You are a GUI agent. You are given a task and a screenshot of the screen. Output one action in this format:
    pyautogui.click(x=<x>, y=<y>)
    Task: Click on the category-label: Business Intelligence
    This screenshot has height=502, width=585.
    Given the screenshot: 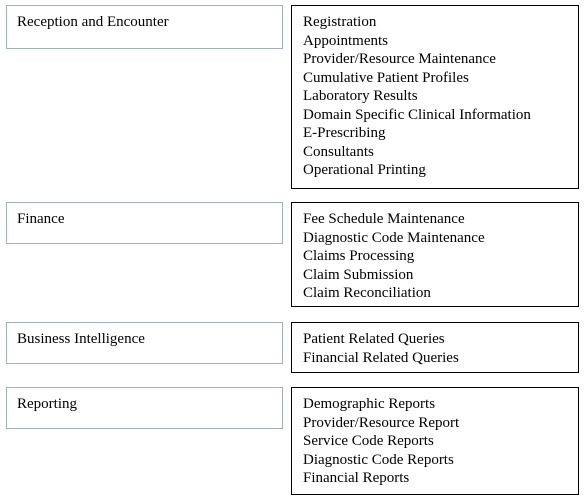 What is the action you would take?
    pyautogui.click(x=81, y=339)
    